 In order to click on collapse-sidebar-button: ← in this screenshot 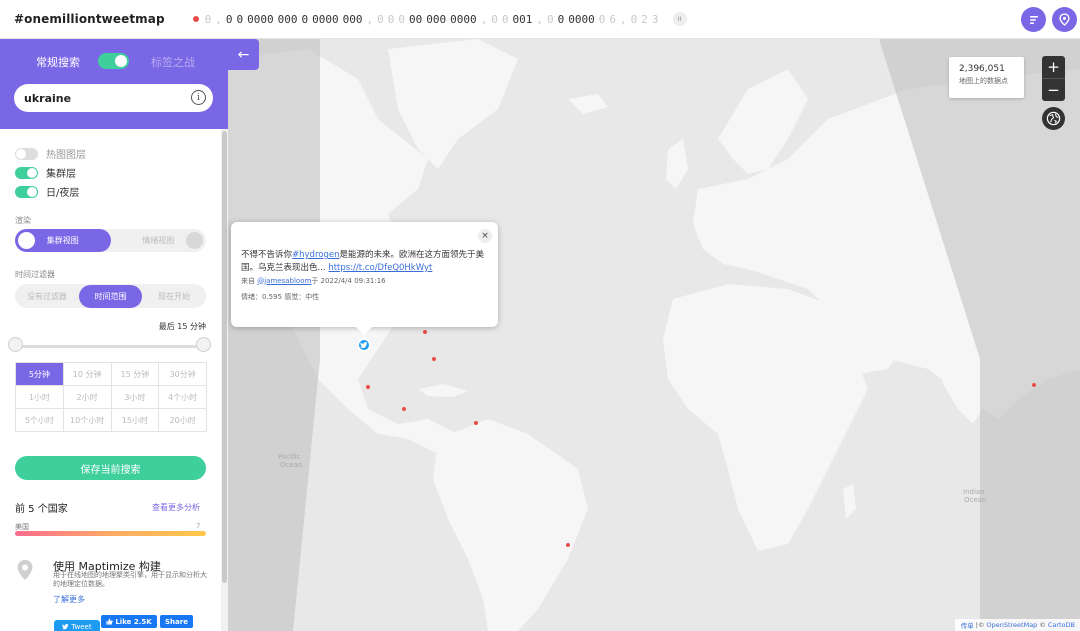, I will do `click(243, 54)`.